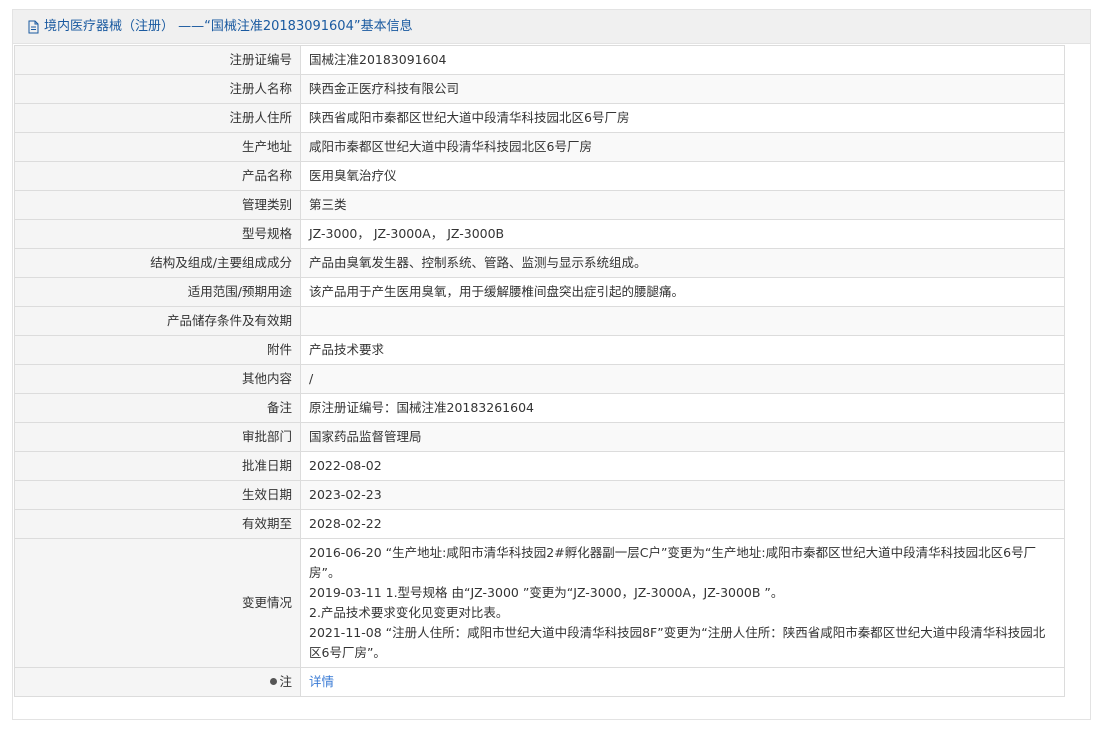 The width and height of the screenshot is (1099, 732). I want to click on row-label: 其他内容, so click(157, 379).